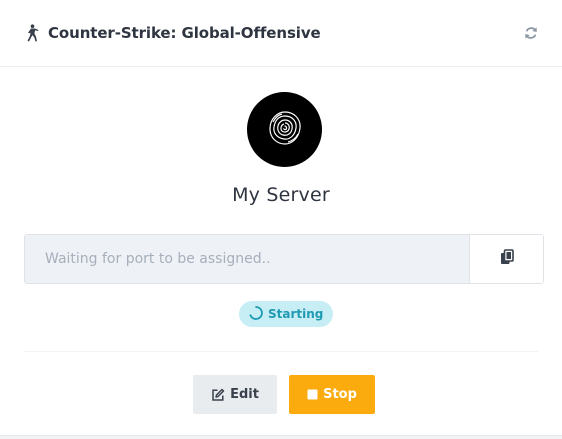 The image size is (562, 439). Describe the element at coordinates (340, 394) in the screenshot. I see `stop-label: Stop` at that location.